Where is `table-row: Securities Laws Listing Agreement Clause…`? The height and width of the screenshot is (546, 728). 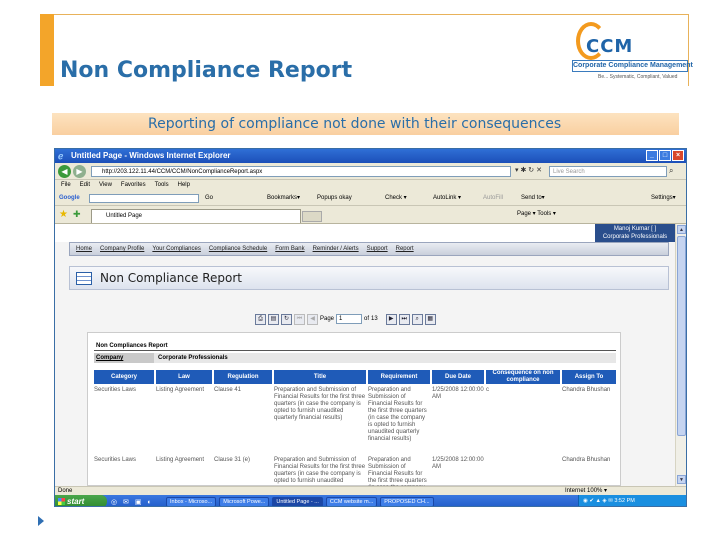
table-row: Securities Laws Listing Agreement Clause… is located at coordinates (355, 415).